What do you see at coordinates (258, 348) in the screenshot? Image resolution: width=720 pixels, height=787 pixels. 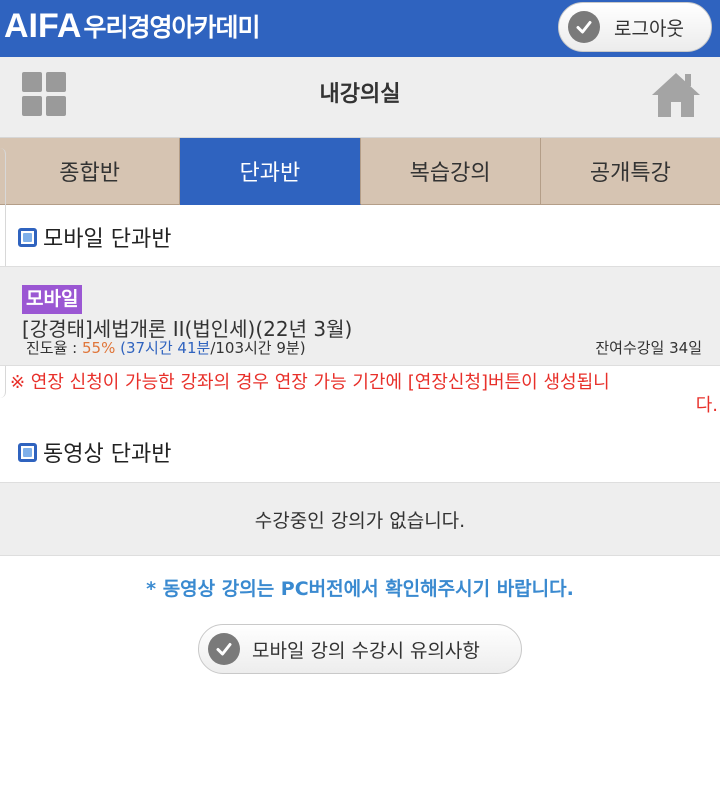 I see `progress-total-time: /103시간 9분)` at bounding box center [258, 348].